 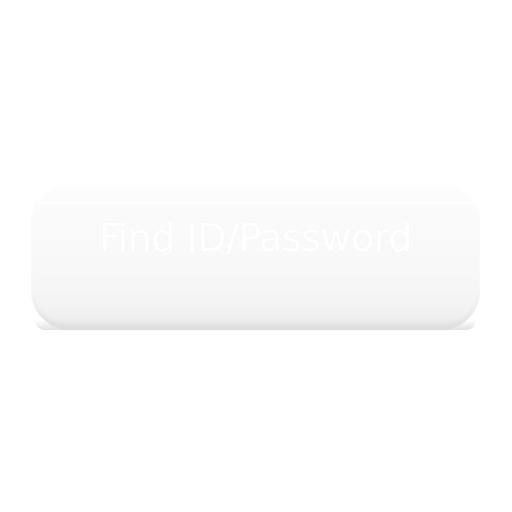 What do you see at coordinates (255, 238) in the screenshot?
I see `find-id-password-label: Find ID/Password` at bounding box center [255, 238].